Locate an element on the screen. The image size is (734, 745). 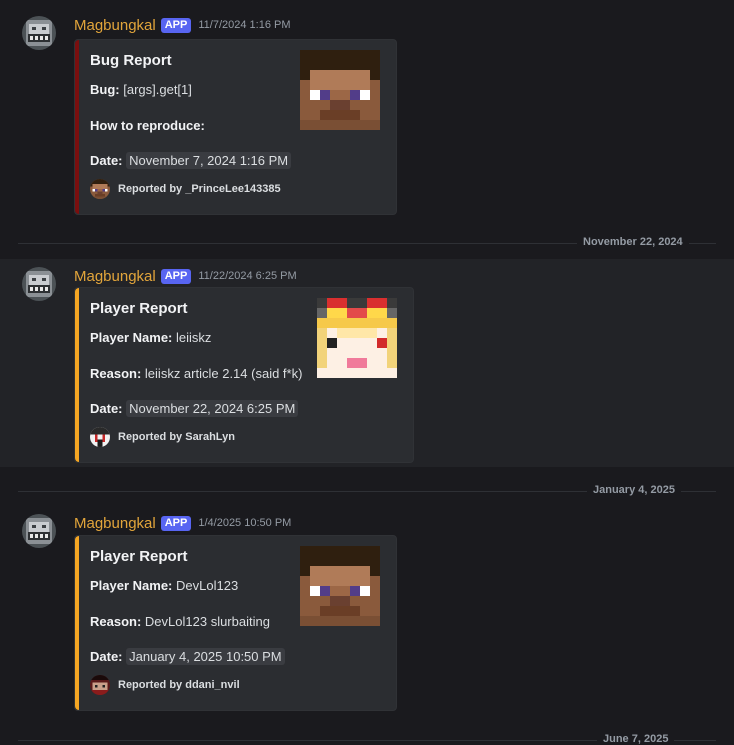
field-date: Date: November 7, 2024 1:16 PM is located at coordinates (191, 160).